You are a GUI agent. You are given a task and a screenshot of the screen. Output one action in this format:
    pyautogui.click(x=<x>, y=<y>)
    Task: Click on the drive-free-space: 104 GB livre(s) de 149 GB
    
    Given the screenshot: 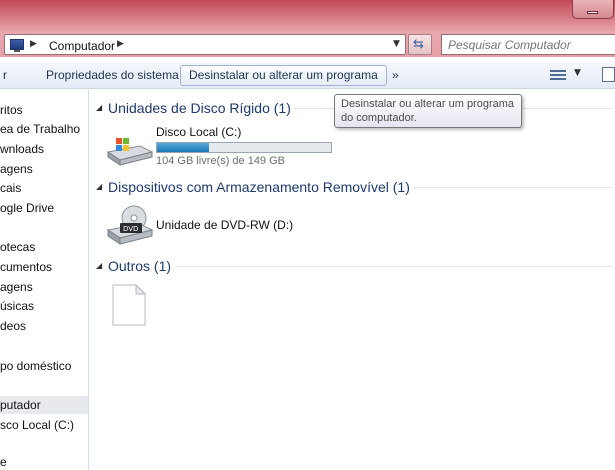 What is the action you would take?
    pyautogui.click(x=221, y=161)
    